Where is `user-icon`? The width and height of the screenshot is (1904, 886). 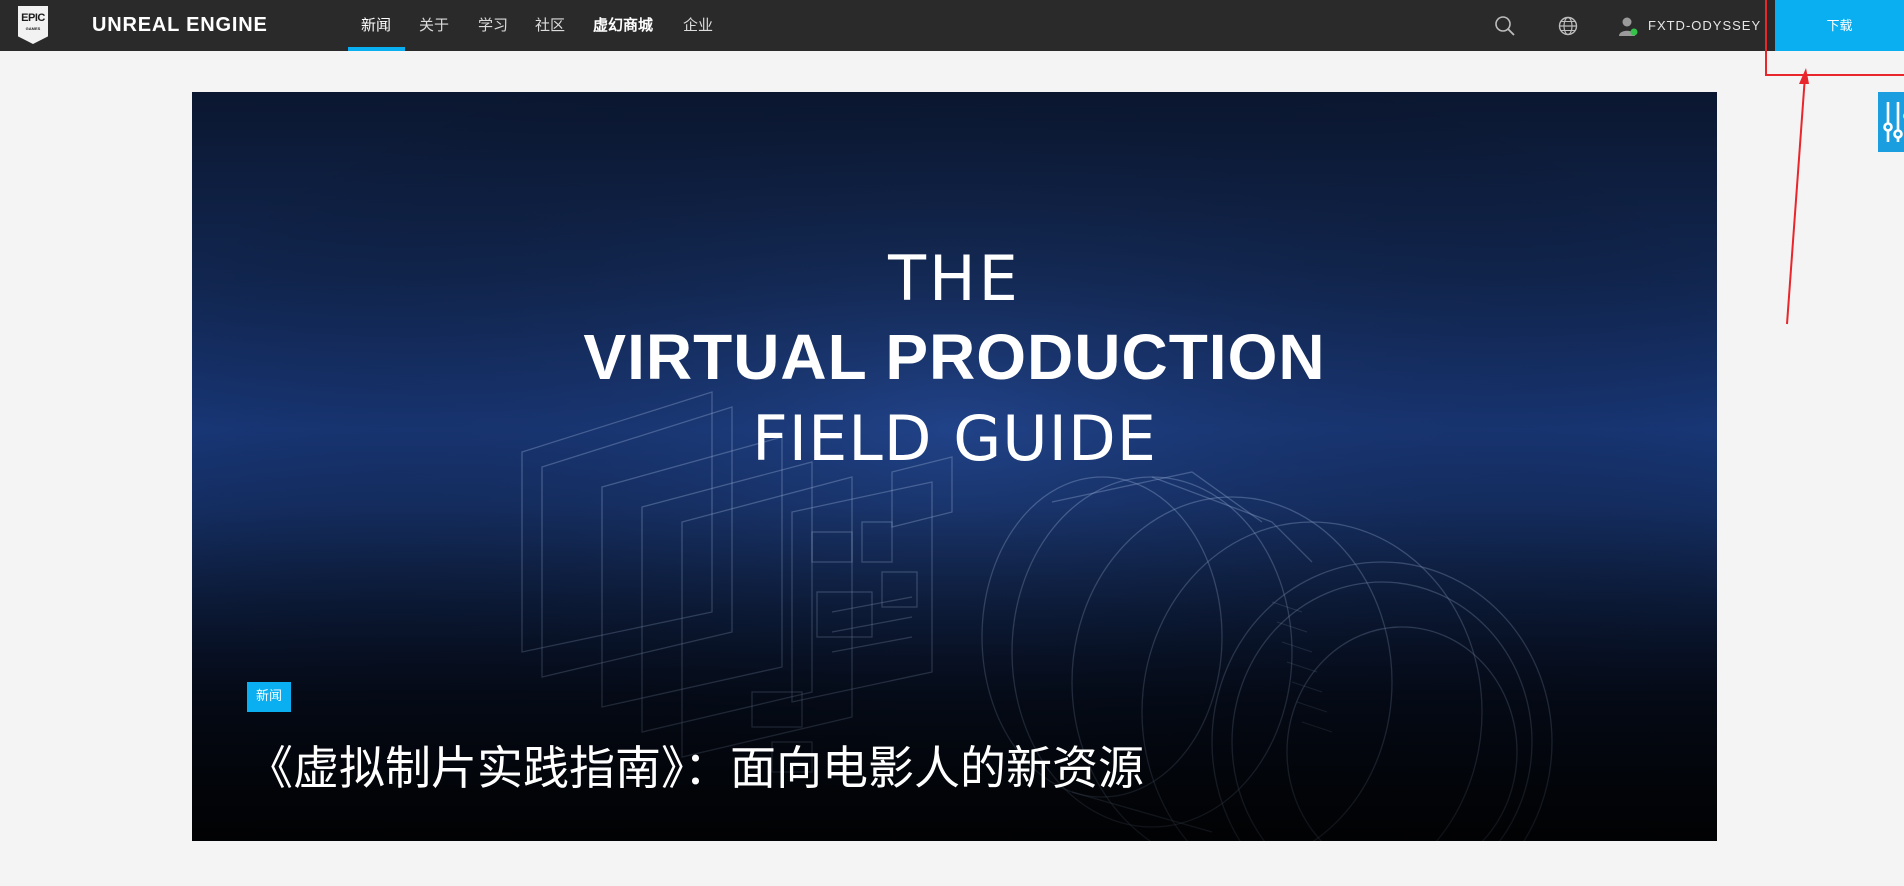 user-icon is located at coordinates (1629, 28).